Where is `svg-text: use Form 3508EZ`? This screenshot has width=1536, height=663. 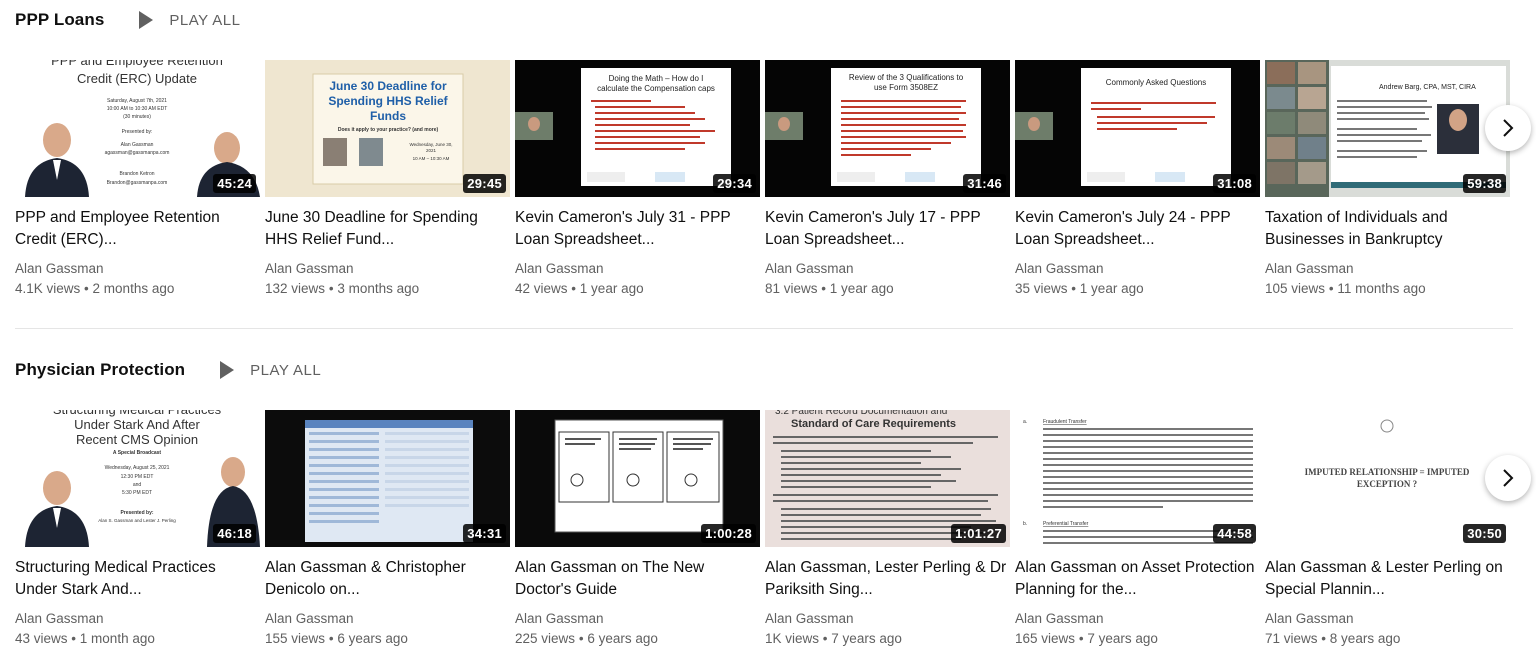 svg-text: use Form 3508EZ is located at coordinates (906, 87).